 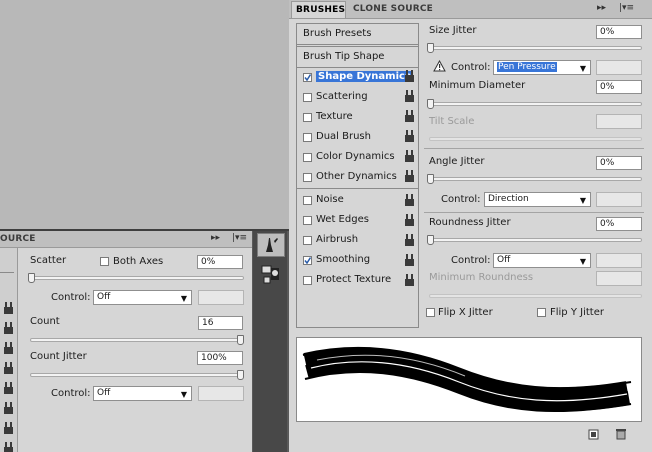 What do you see at coordinates (535, 240) in the screenshot?
I see `roundness-jitter-slider` at bounding box center [535, 240].